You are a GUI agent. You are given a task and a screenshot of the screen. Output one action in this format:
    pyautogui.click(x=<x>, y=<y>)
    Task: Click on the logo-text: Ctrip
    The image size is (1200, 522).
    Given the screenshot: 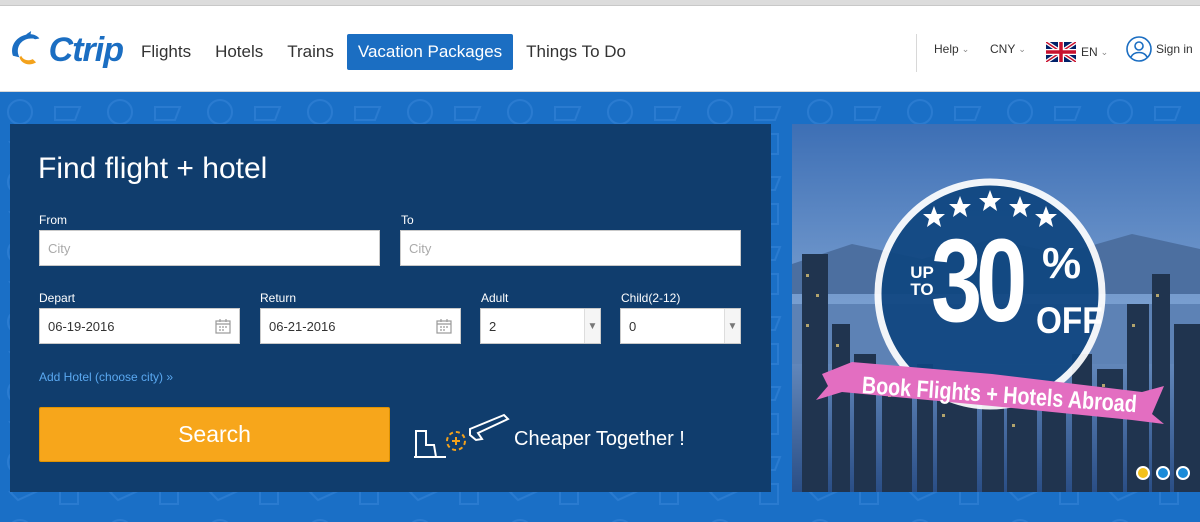 What is the action you would take?
    pyautogui.click(x=86, y=49)
    